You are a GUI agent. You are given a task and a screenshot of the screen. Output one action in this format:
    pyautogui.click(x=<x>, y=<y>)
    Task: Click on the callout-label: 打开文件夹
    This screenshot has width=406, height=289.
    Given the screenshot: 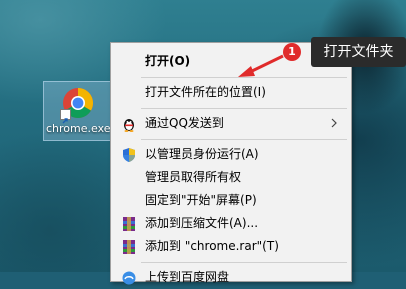 What is the action you would take?
    pyautogui.click(x=358, y=52)
    